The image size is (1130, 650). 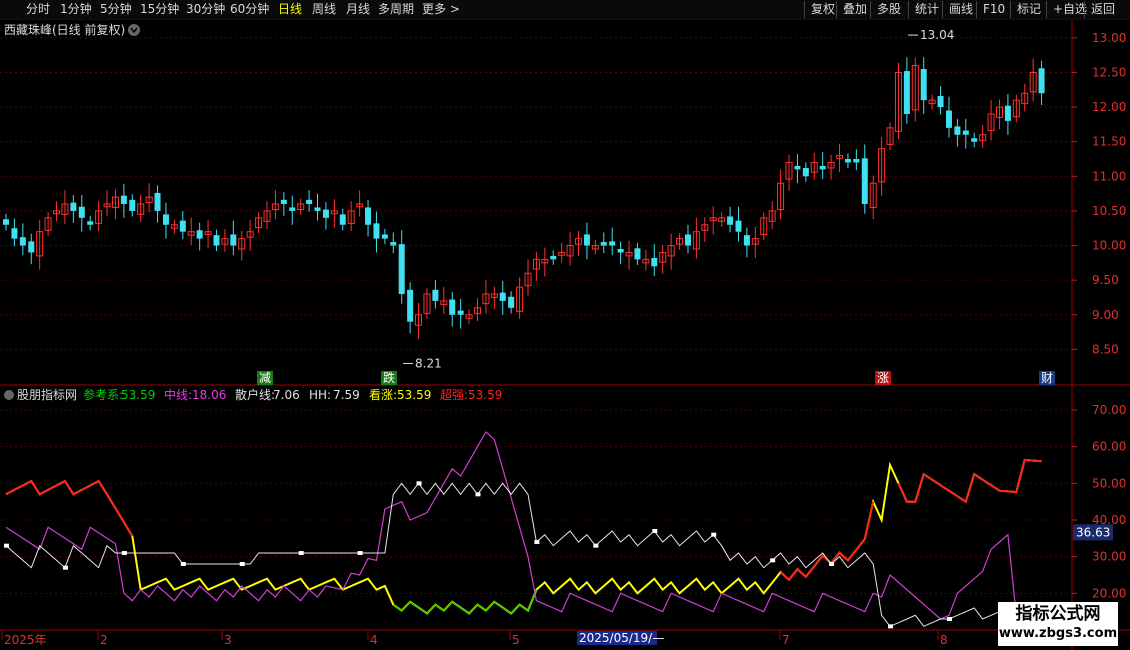 What do you see at coordinates (396, 9) in the screenshot?
I see `toolbar-item-9: 多周期` at bounding box center [396, 9].